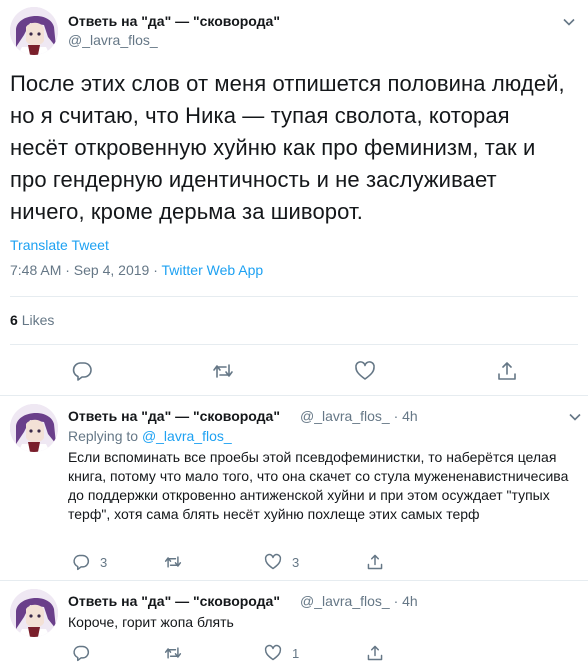 Image resolution: width=588 pixels, height=669 pixels. I want to click on likes-count: 6 Likes, so click(32, 320).